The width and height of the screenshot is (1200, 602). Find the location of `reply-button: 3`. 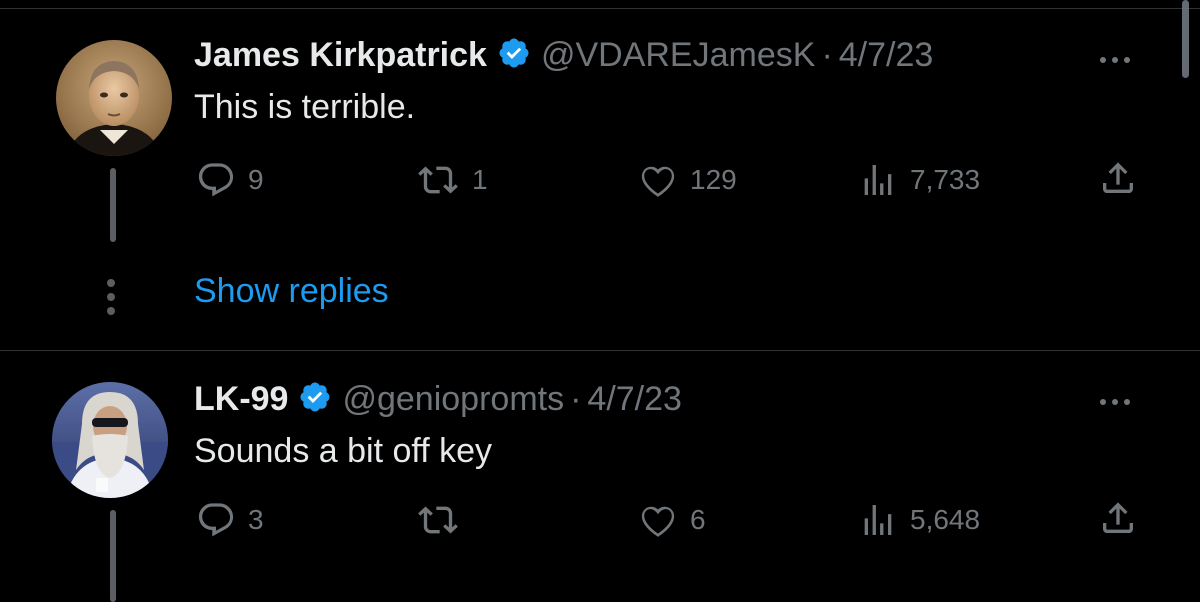

reply-button: 3 is located at coordinates (230, 520).